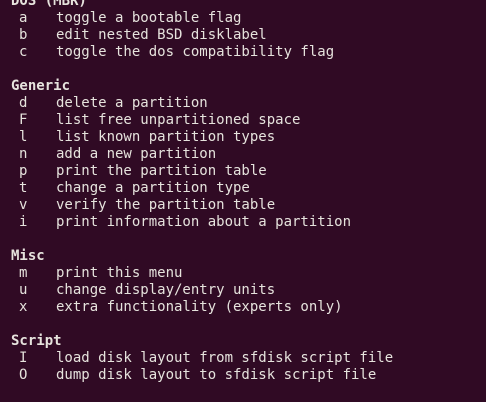 The width and height of the screenshot is (486, 402). I want to click on command-key: c, so click(23, 52).